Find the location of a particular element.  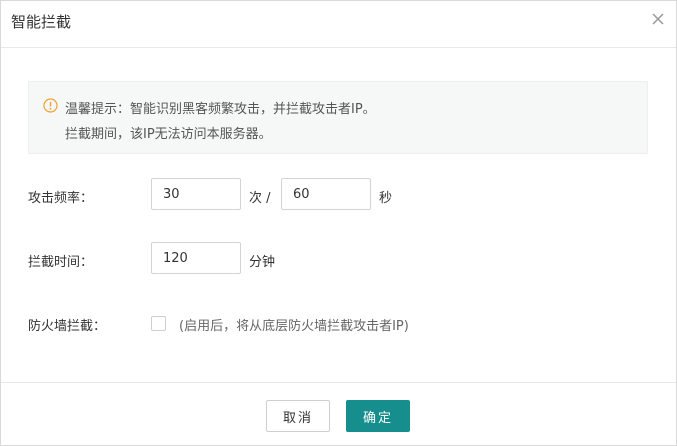

notice-text-line2: 拦截期间，该IP无法访问本服务器。 is located at coordinates (168, 134).